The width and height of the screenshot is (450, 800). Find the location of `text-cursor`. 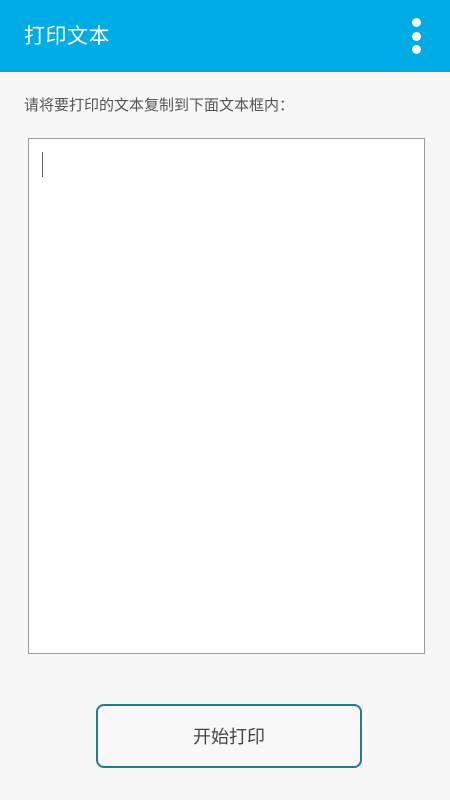

text-cursor is located at coordinates (42, 164).